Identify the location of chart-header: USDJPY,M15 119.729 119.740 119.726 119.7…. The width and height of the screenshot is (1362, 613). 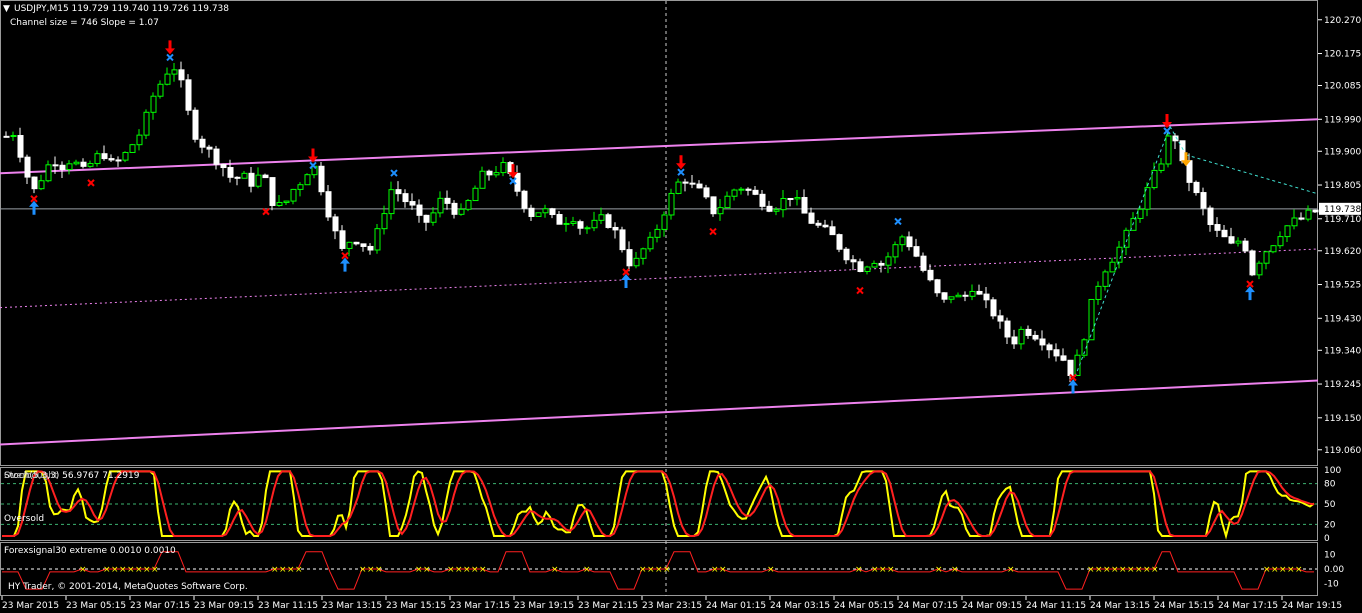
(122, 9).